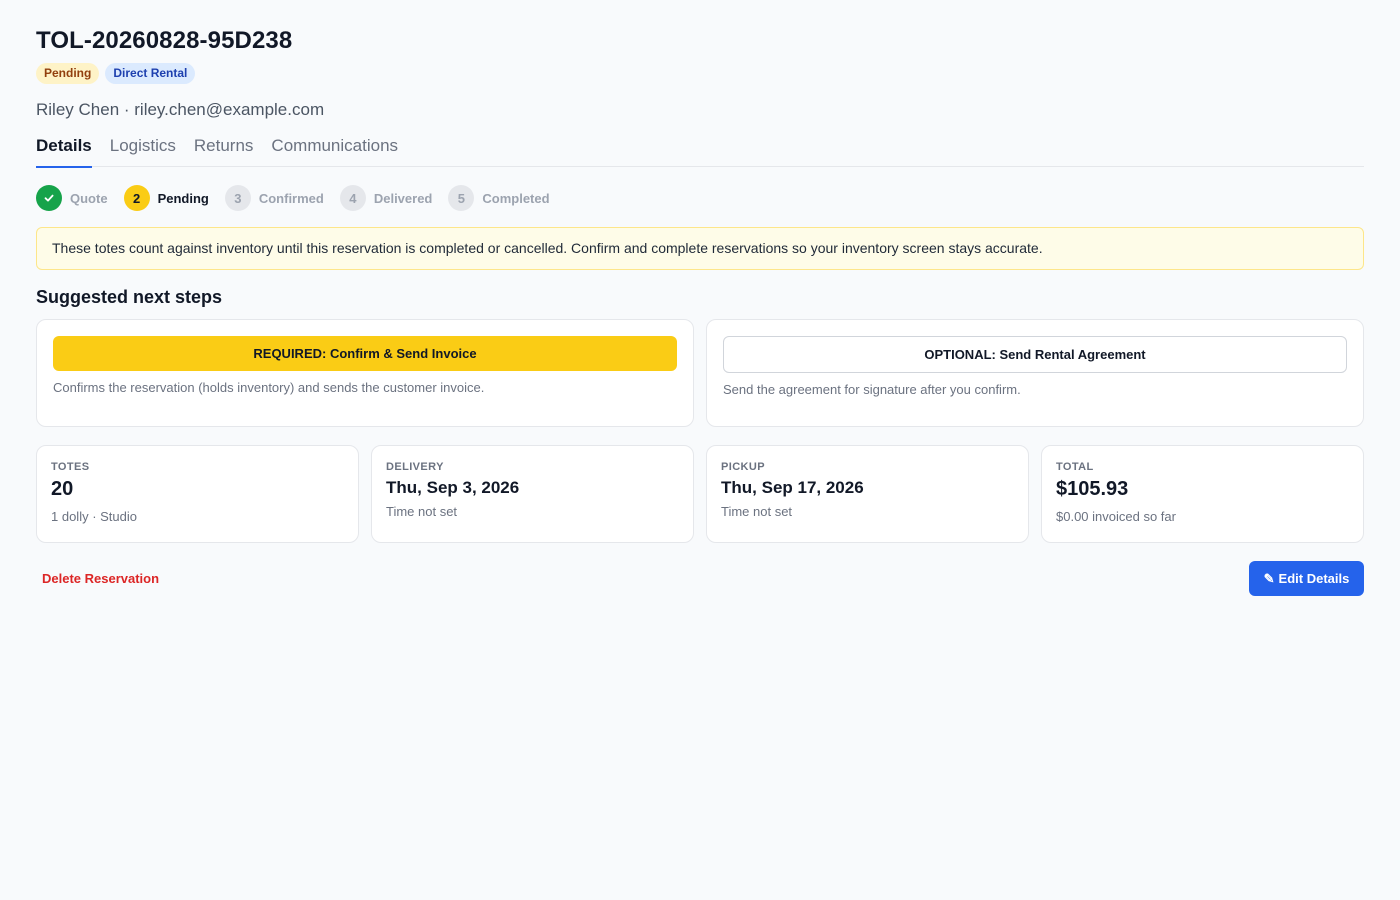 This screenshot has height=900, width=1400. What do you see at coordinates (532, 494) in the screenshot?
I see `delivery-card: DELIVERY Thu, Sep 3, 2026 Time not set` at bounding box center [532, 494].